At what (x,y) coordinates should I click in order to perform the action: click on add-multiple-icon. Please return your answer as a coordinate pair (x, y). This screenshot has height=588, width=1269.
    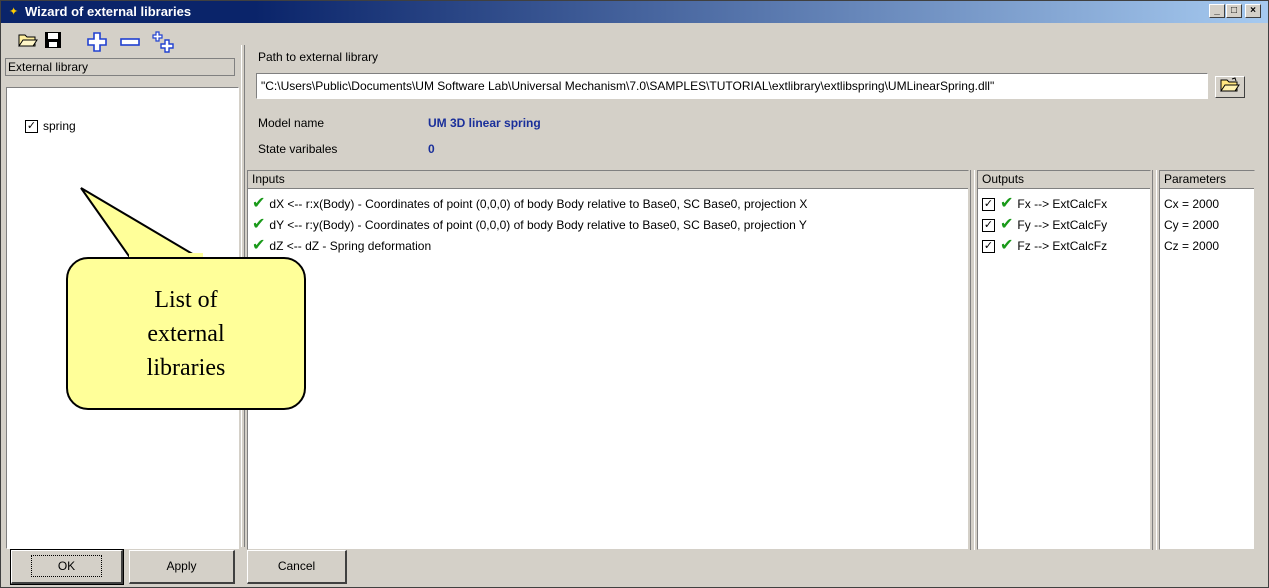
    Looking at the image, I should click on (163, 44).